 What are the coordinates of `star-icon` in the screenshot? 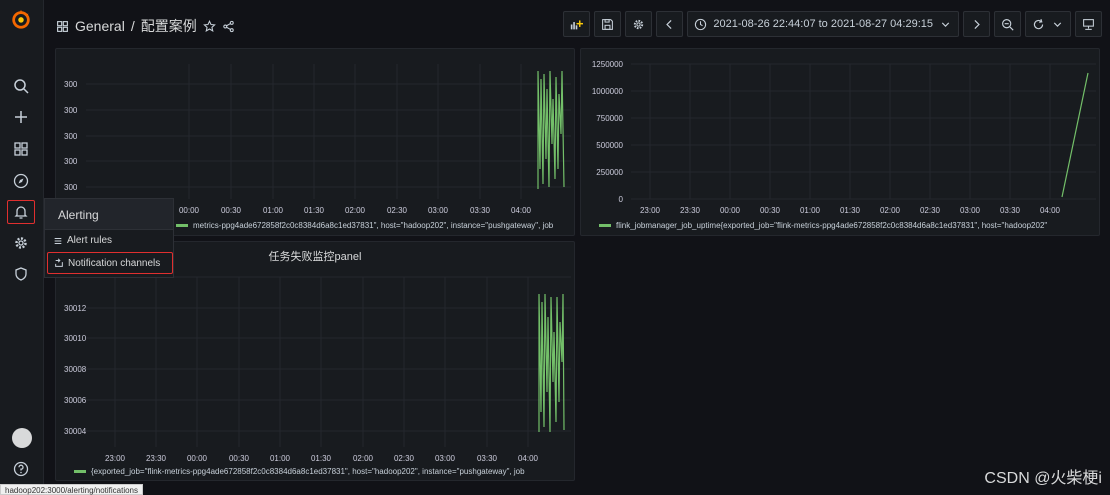 It's located at (209, 26).